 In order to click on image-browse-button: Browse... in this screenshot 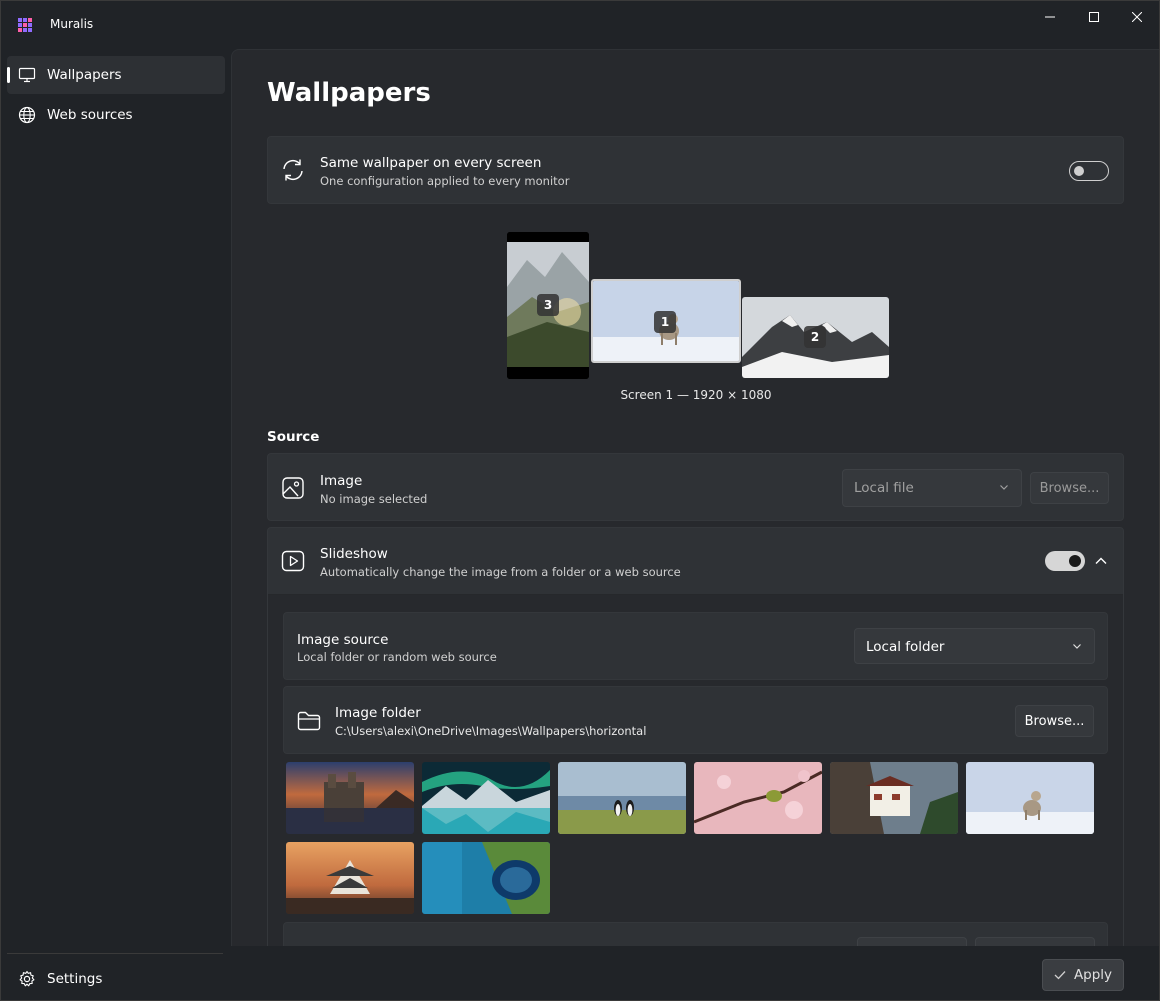, I will do `click(1069, 488)`.